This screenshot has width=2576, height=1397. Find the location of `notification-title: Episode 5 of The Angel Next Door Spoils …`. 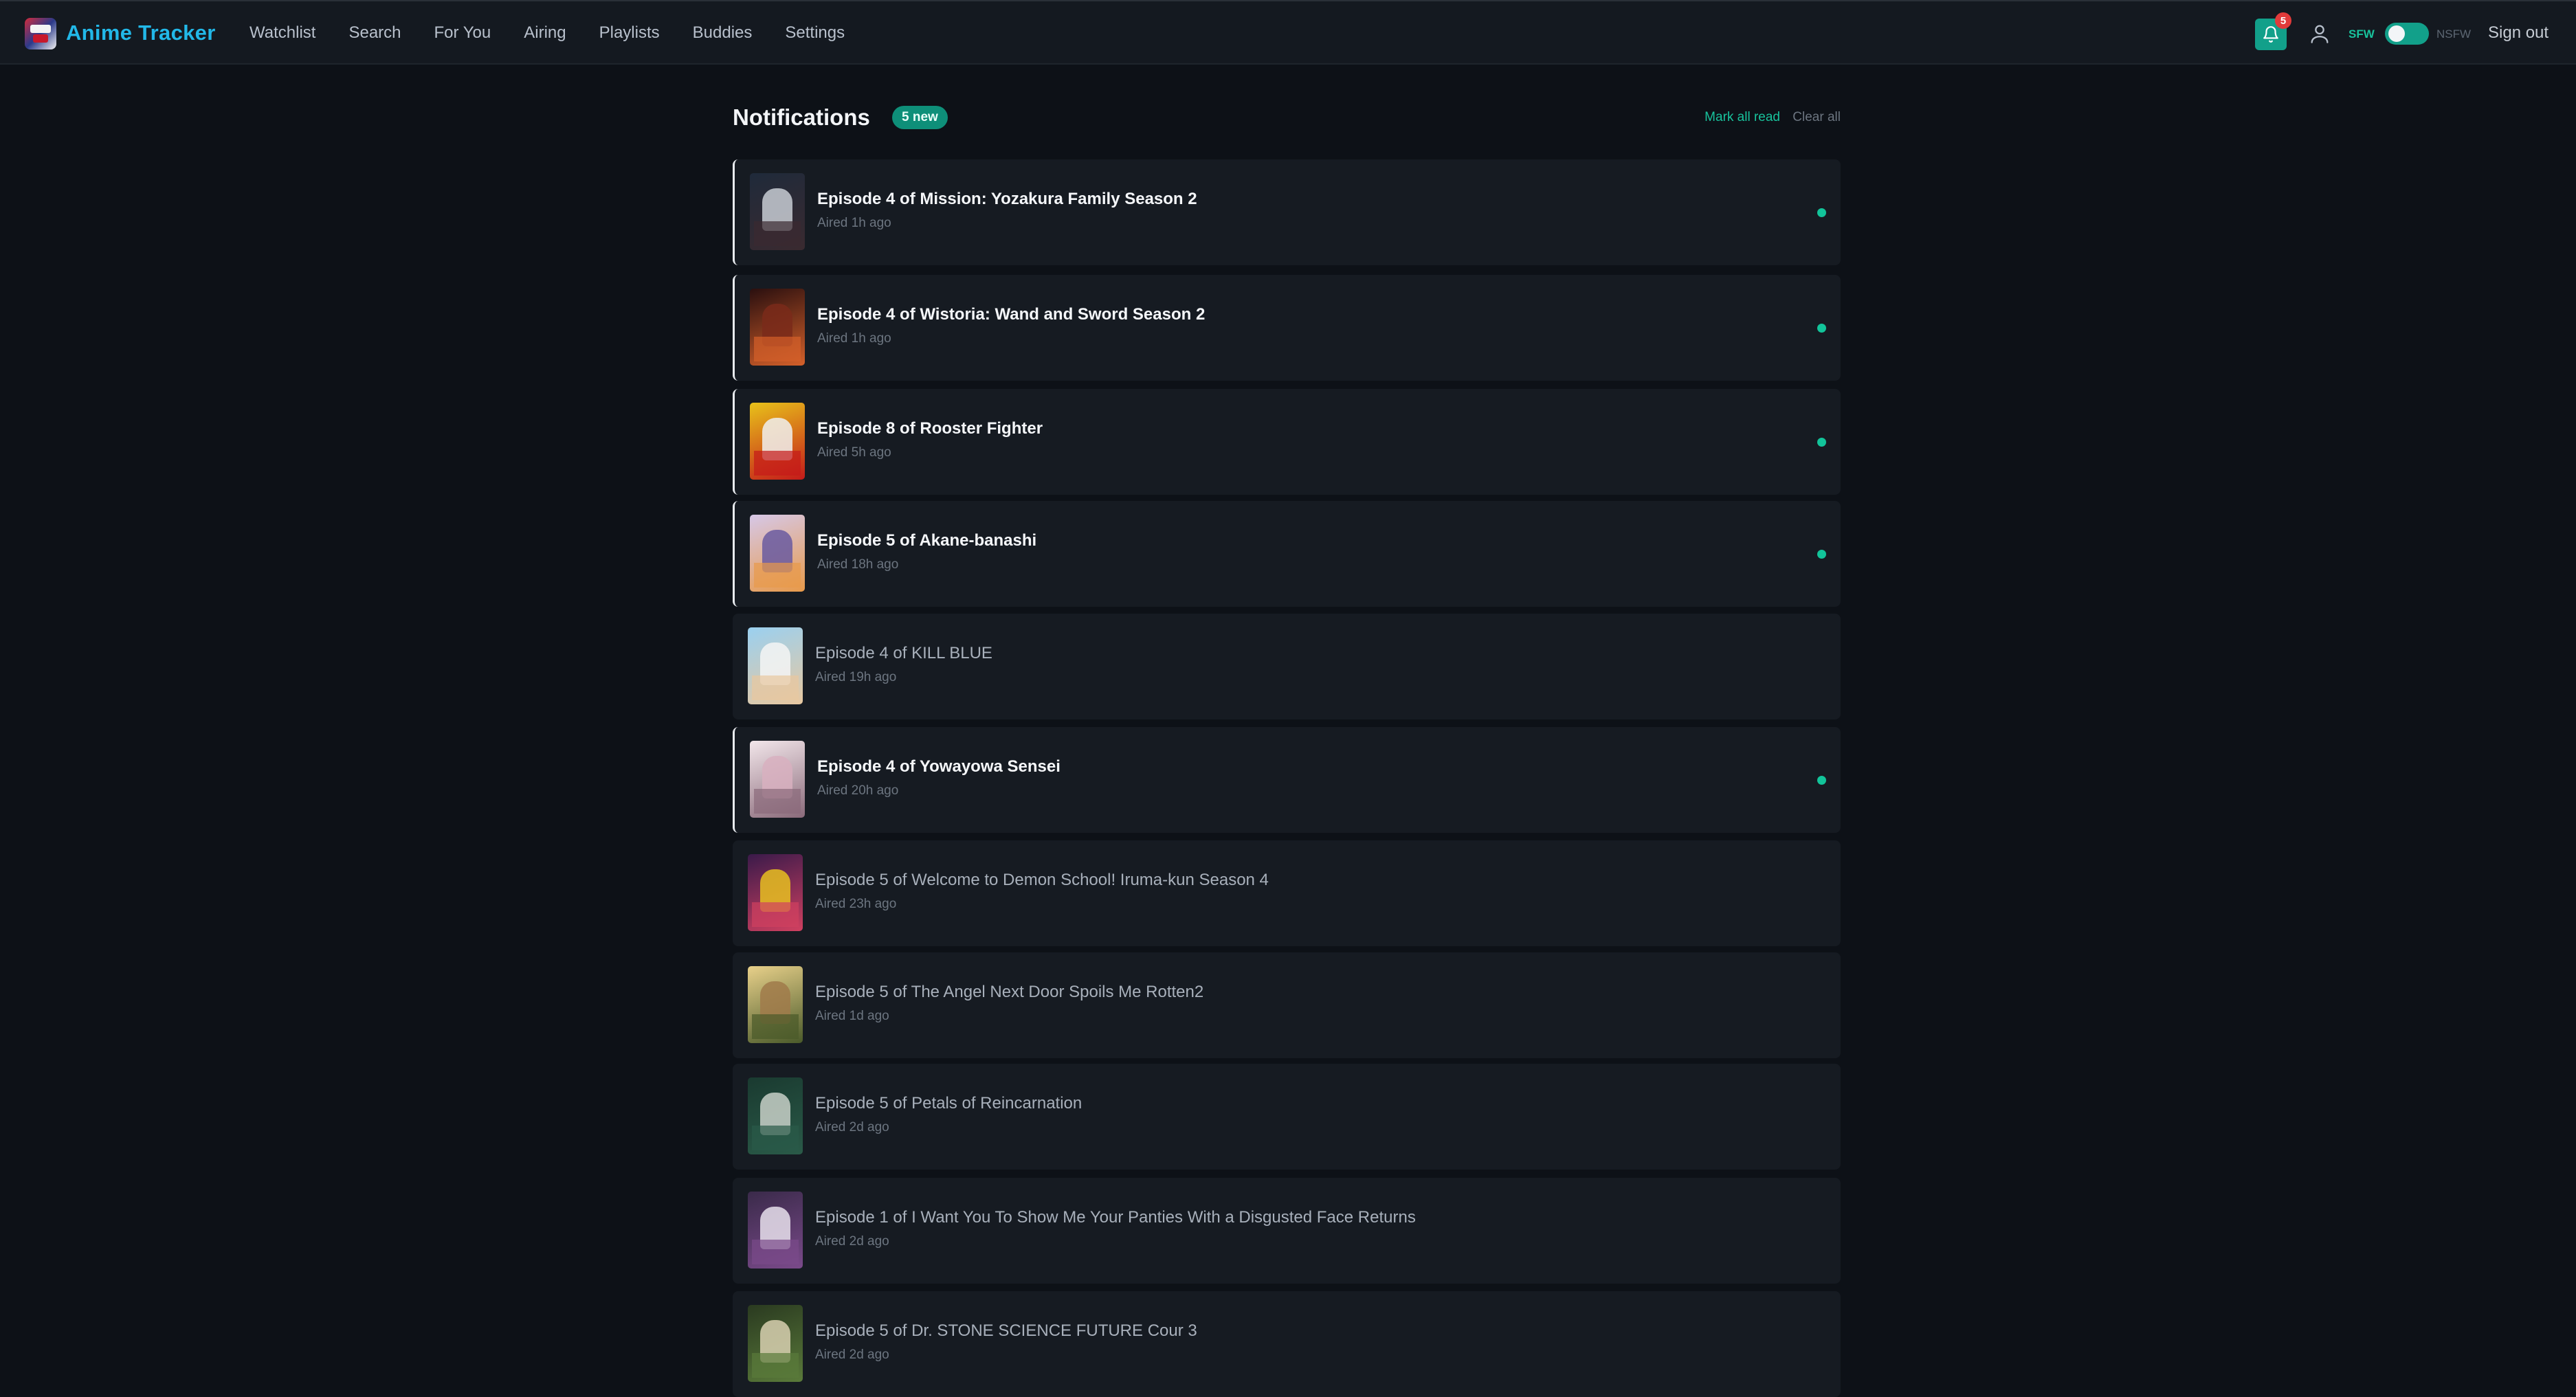

notification-title: Episode 5 of The Angel Next Door Spoils … is located at coordinates (1009, 992).